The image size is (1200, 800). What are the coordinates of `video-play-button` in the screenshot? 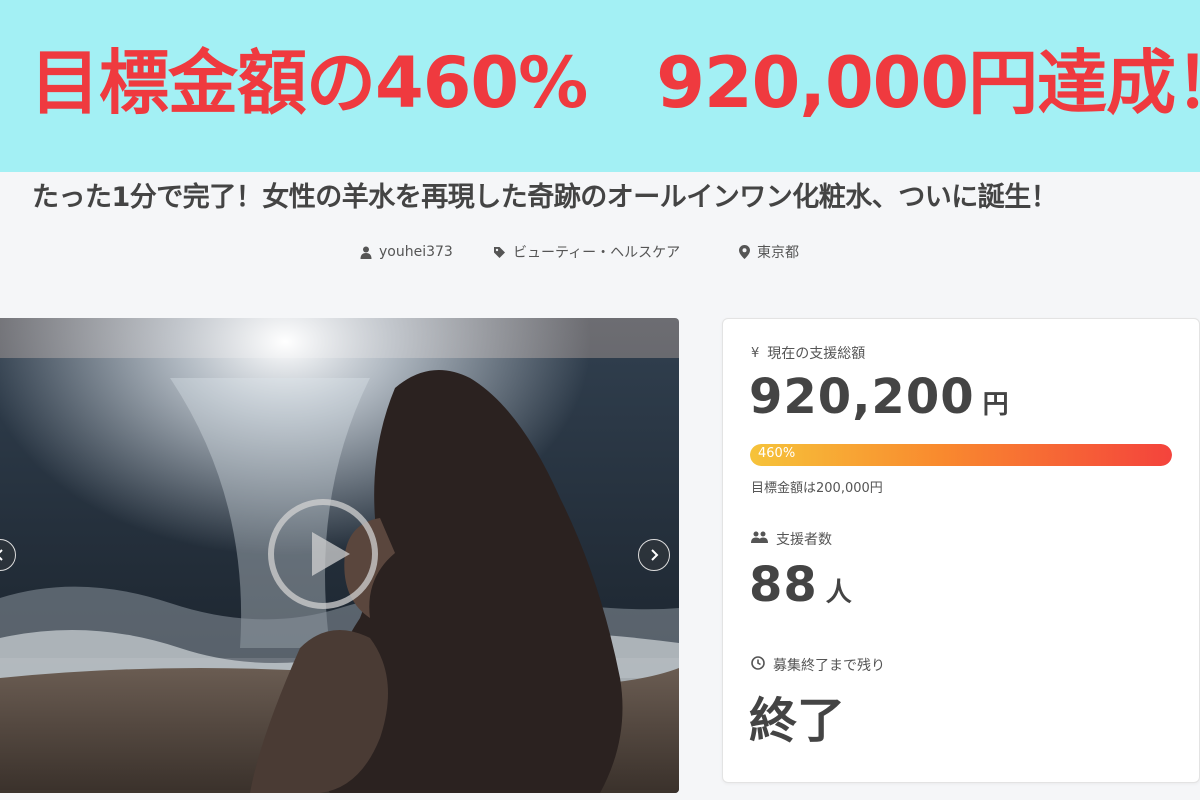 It's located at (323, 554).